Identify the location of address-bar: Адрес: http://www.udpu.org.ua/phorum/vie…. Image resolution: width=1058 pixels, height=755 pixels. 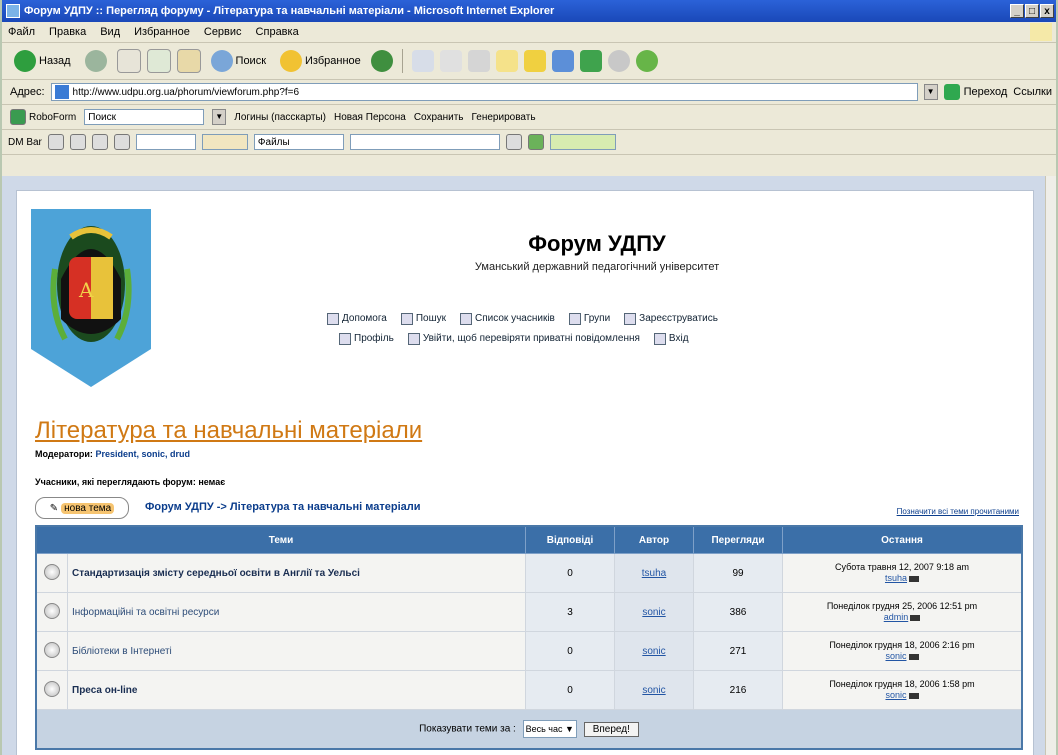
(529, 92).